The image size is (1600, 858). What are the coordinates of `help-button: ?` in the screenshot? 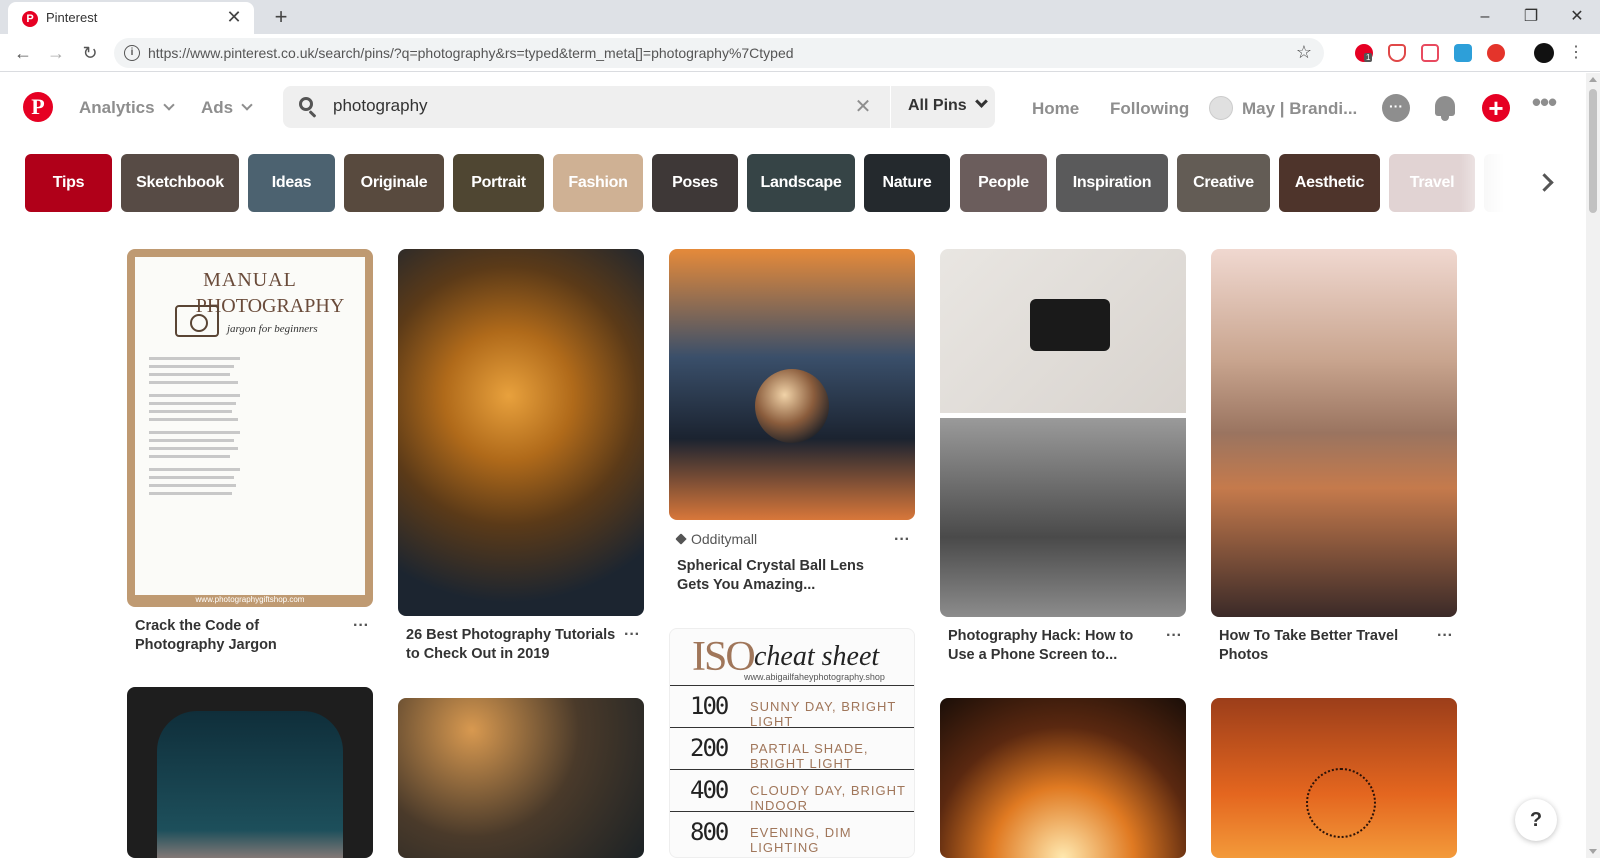 It's located at (1536, 820).